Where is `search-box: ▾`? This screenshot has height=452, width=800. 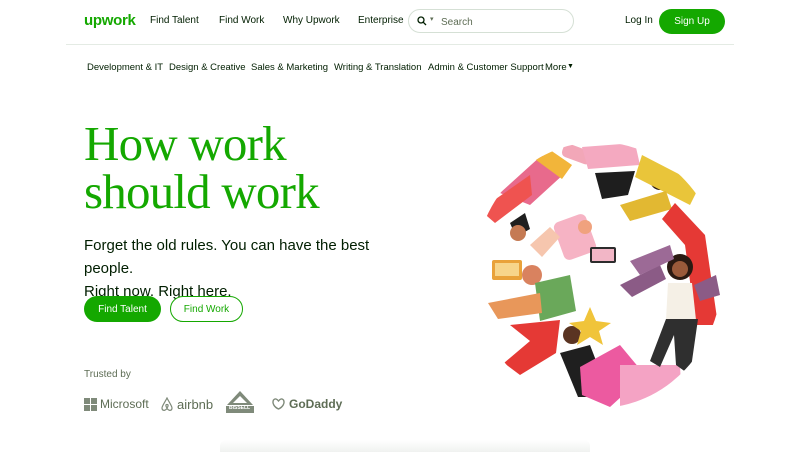
search-box: ▾ is located at coordinates (491, 21).